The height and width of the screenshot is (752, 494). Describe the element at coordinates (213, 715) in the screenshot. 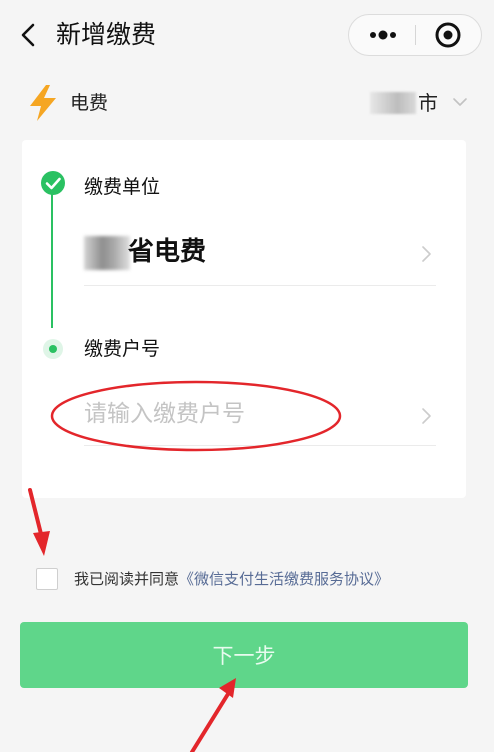

I see `annotation-arrow-button` at that location.